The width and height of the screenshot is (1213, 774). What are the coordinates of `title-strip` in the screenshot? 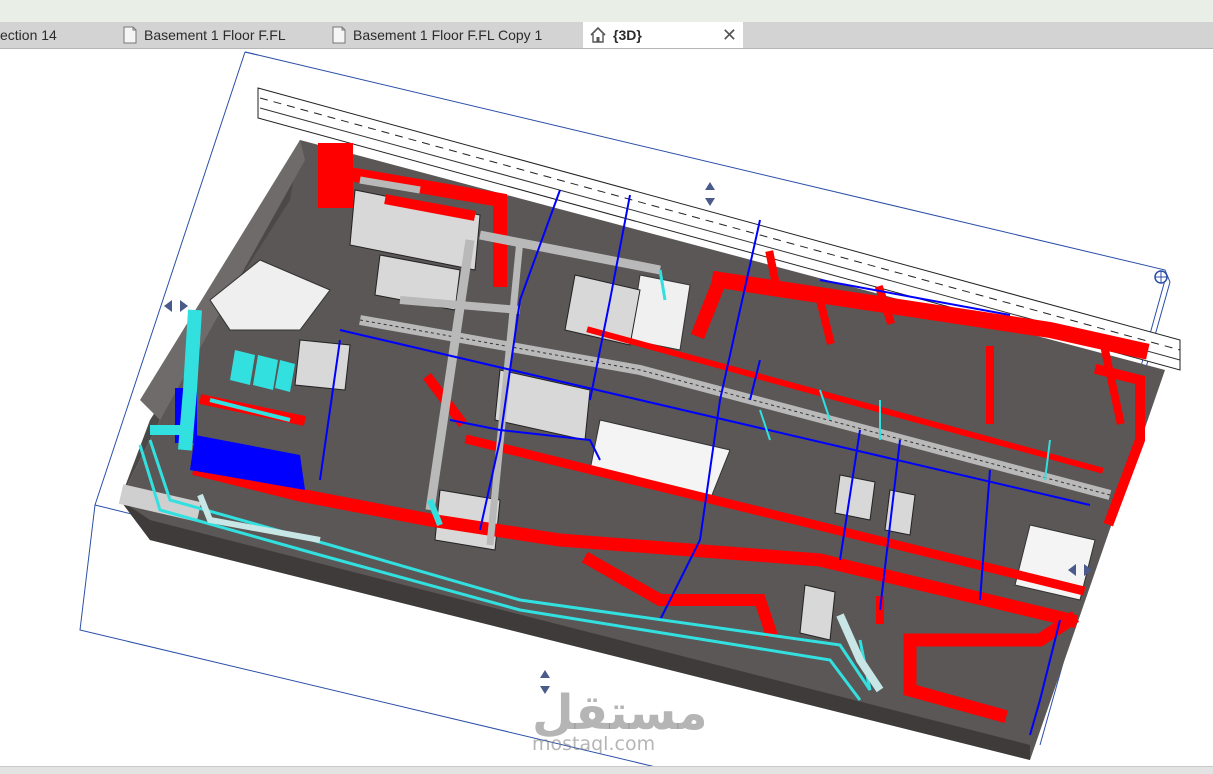 It's located at (606, 11).